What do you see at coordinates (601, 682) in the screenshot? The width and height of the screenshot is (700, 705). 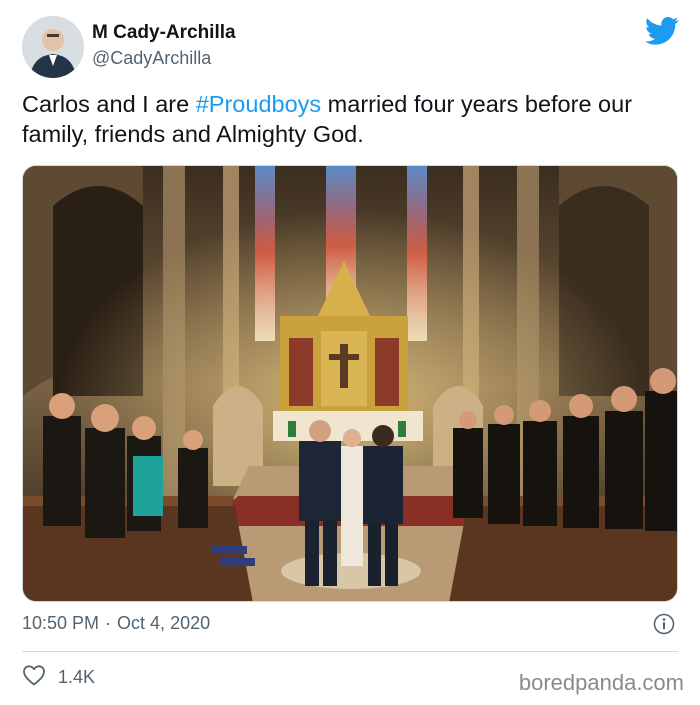 I see `watermark: boredpanda.com` at bounding box center [601, 682].